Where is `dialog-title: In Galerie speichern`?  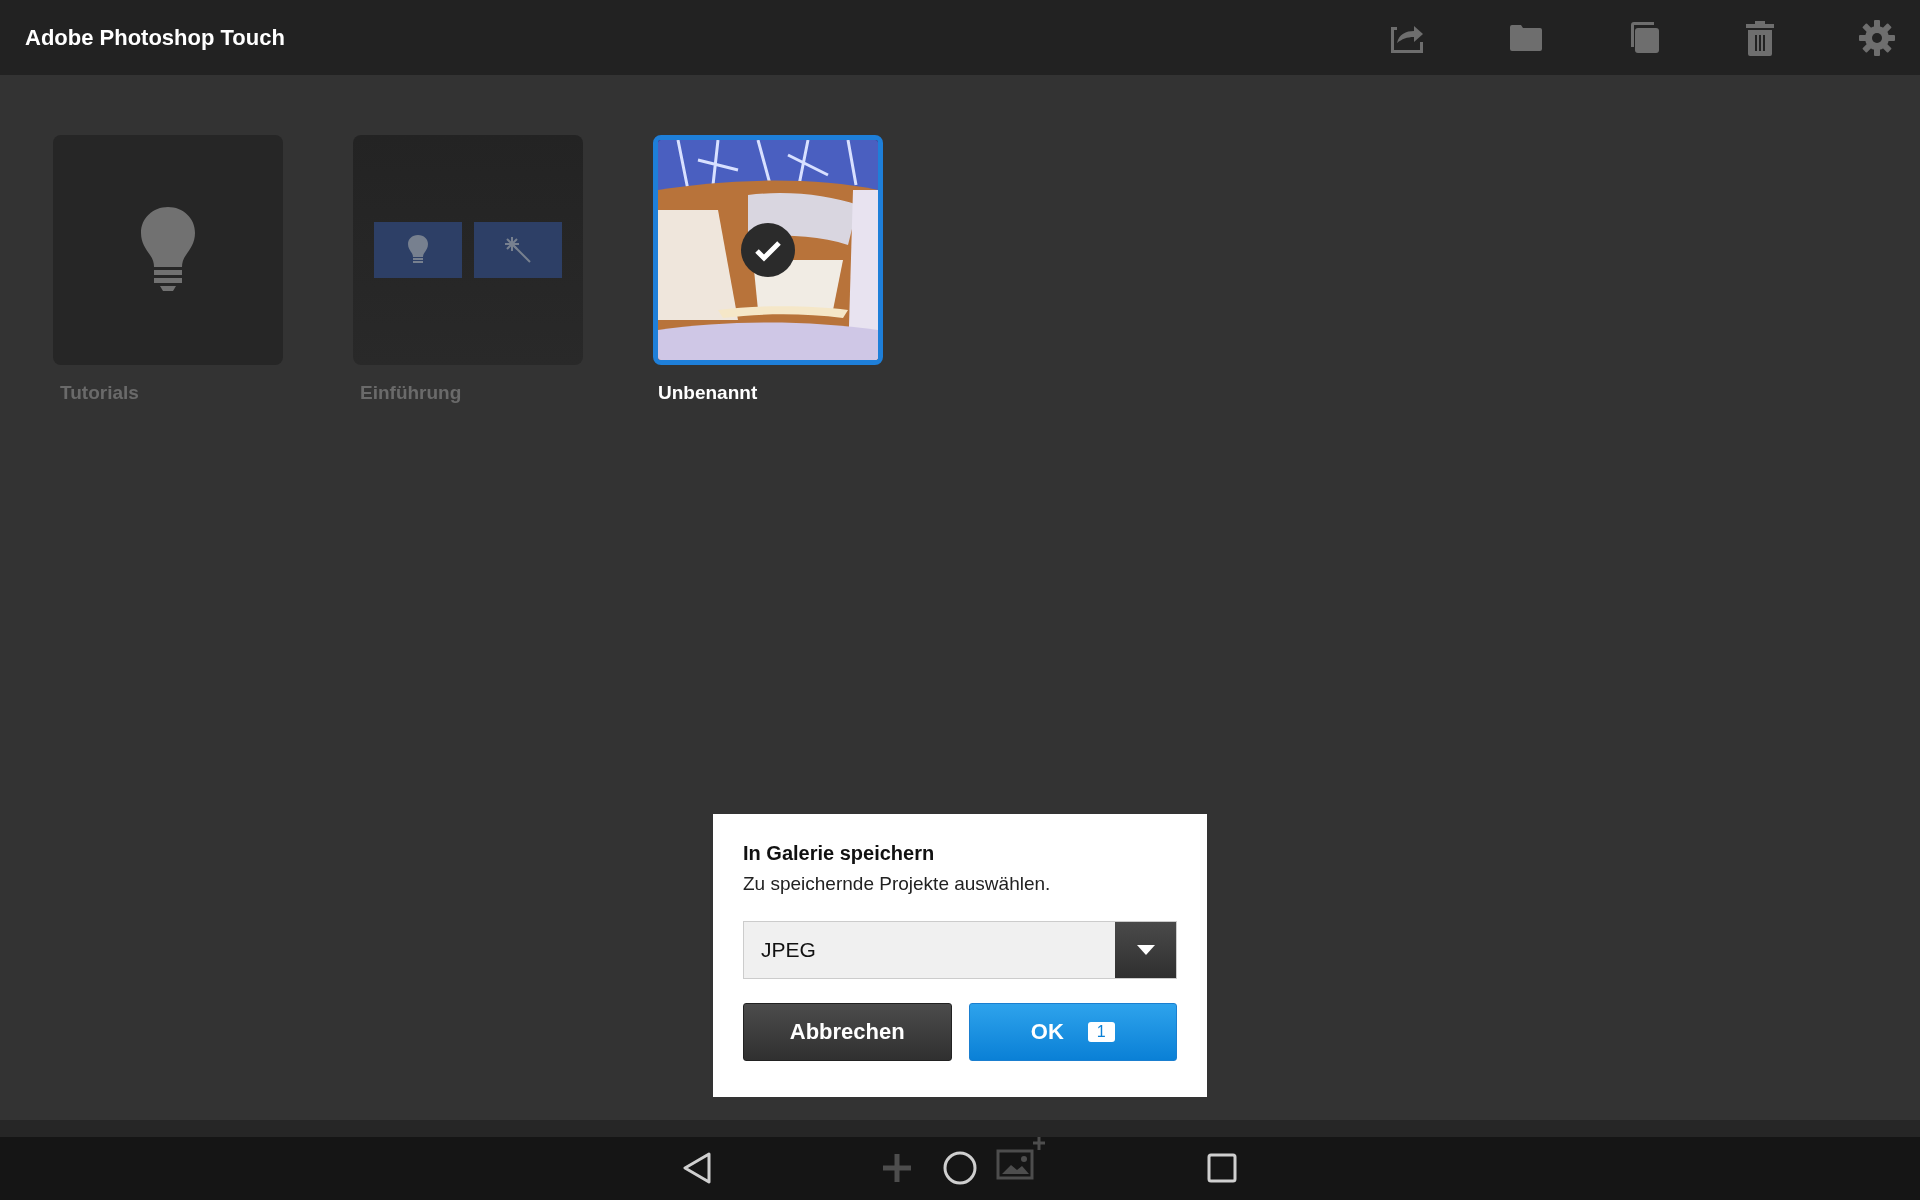 dialog-title: In Galerie speichern is located at coordinates (839, 853).